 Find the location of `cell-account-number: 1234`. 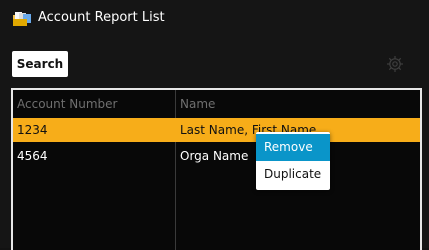

cell-account-number: 1234 is located at coordinates (32, 130).